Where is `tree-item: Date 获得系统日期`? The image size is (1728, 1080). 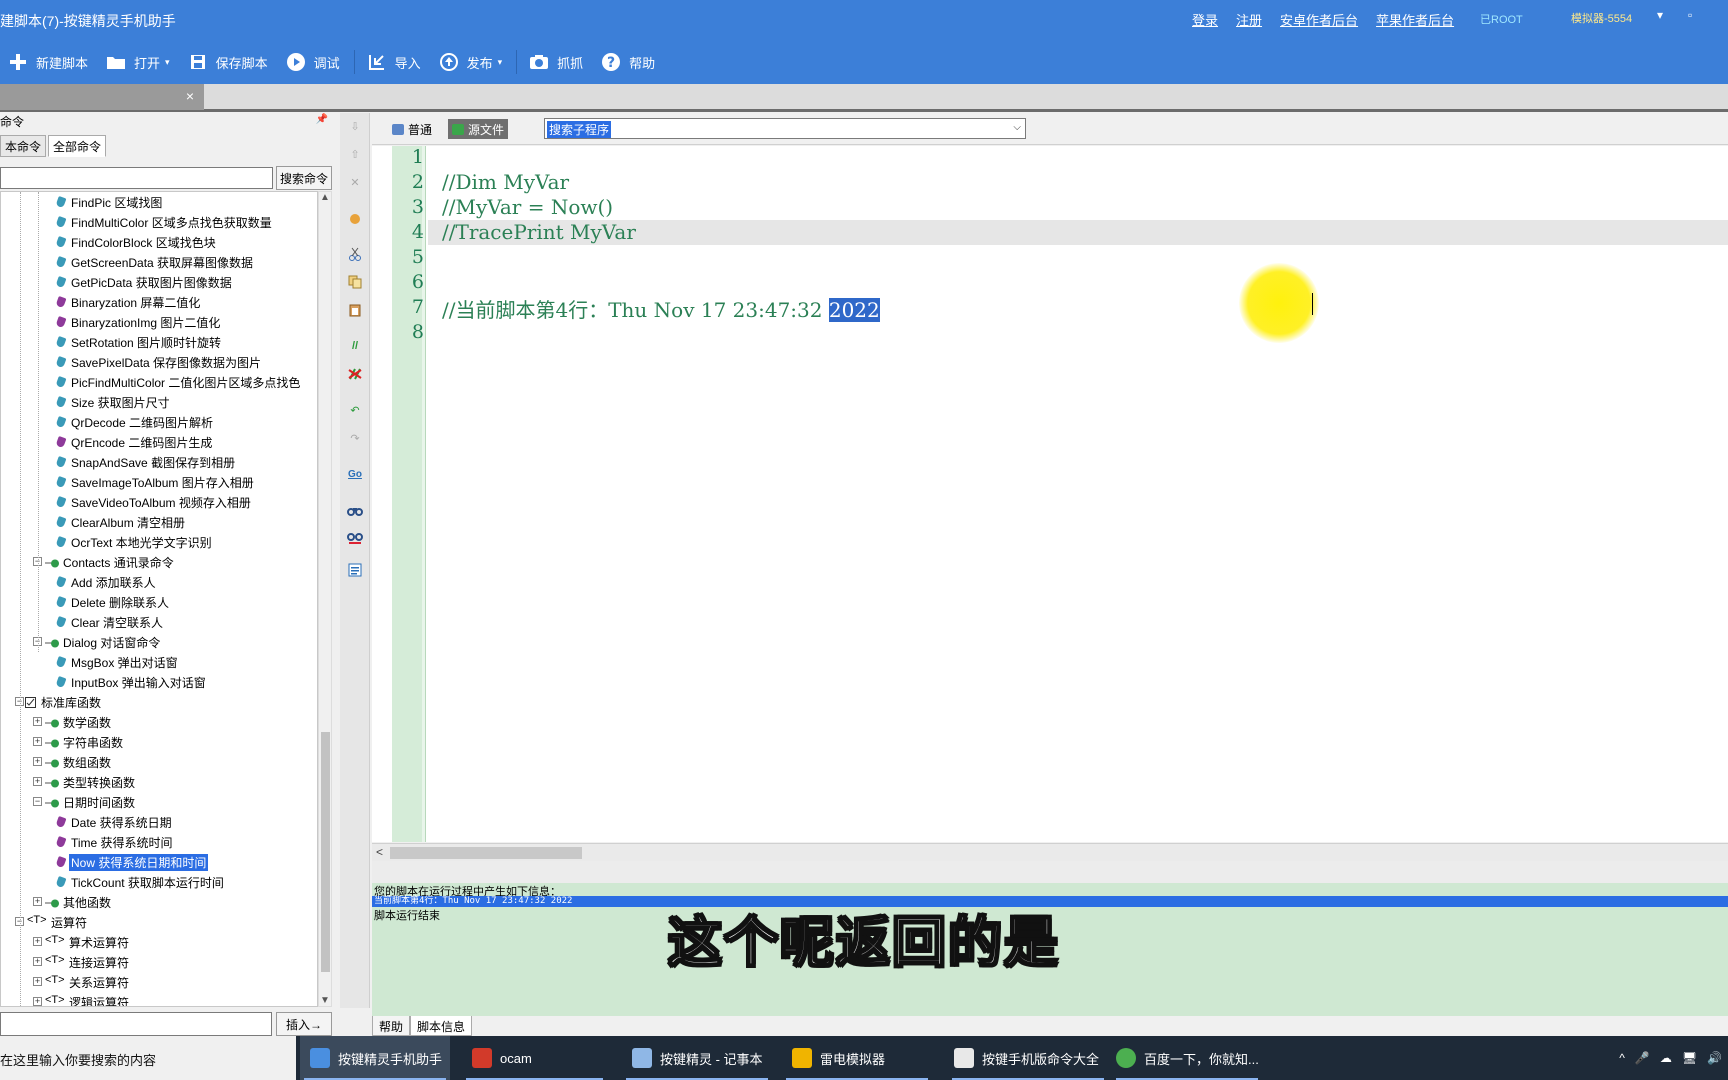
tree-item: Date 获得系统日期 is located at coordinates (159, 822).